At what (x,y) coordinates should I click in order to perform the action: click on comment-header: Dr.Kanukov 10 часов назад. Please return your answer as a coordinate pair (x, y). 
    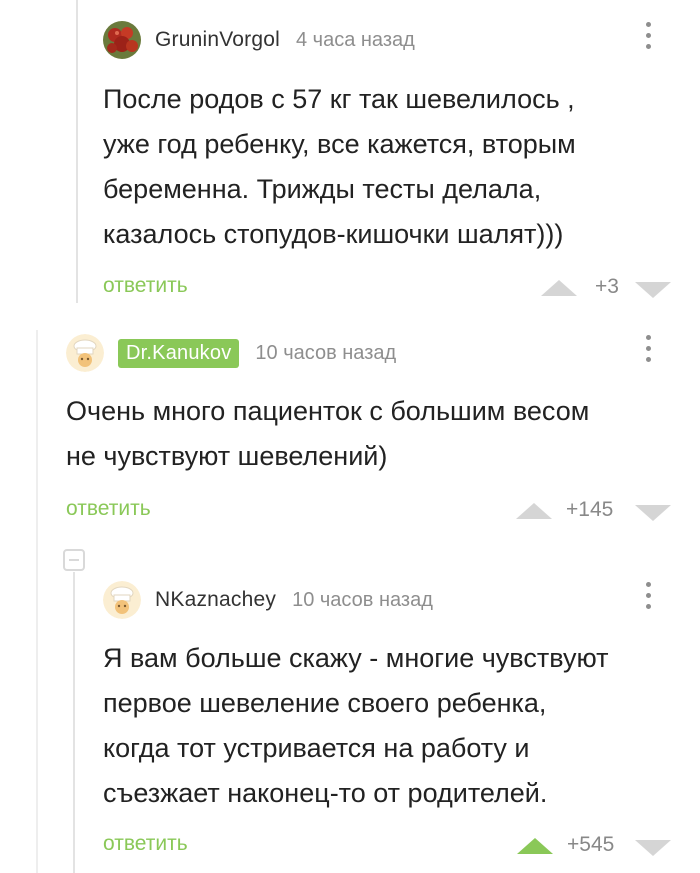
    Looking at the image, I should click on (231, 353).